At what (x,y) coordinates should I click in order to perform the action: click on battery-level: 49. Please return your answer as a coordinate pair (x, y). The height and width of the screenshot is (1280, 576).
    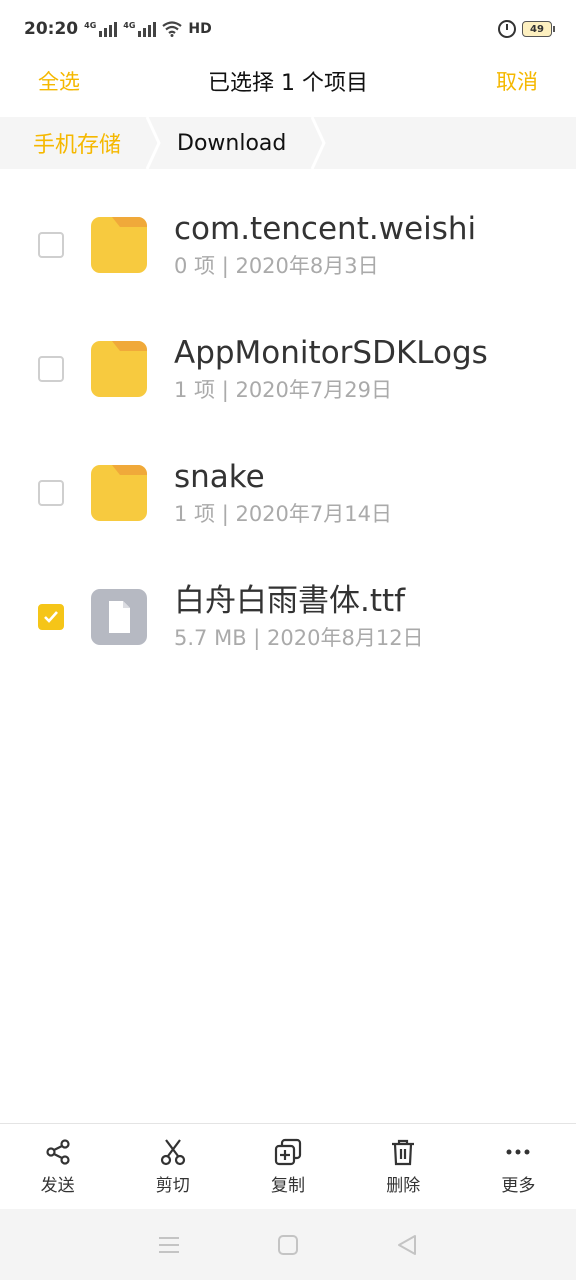
    Looking at the image, I should click on (537, 29).